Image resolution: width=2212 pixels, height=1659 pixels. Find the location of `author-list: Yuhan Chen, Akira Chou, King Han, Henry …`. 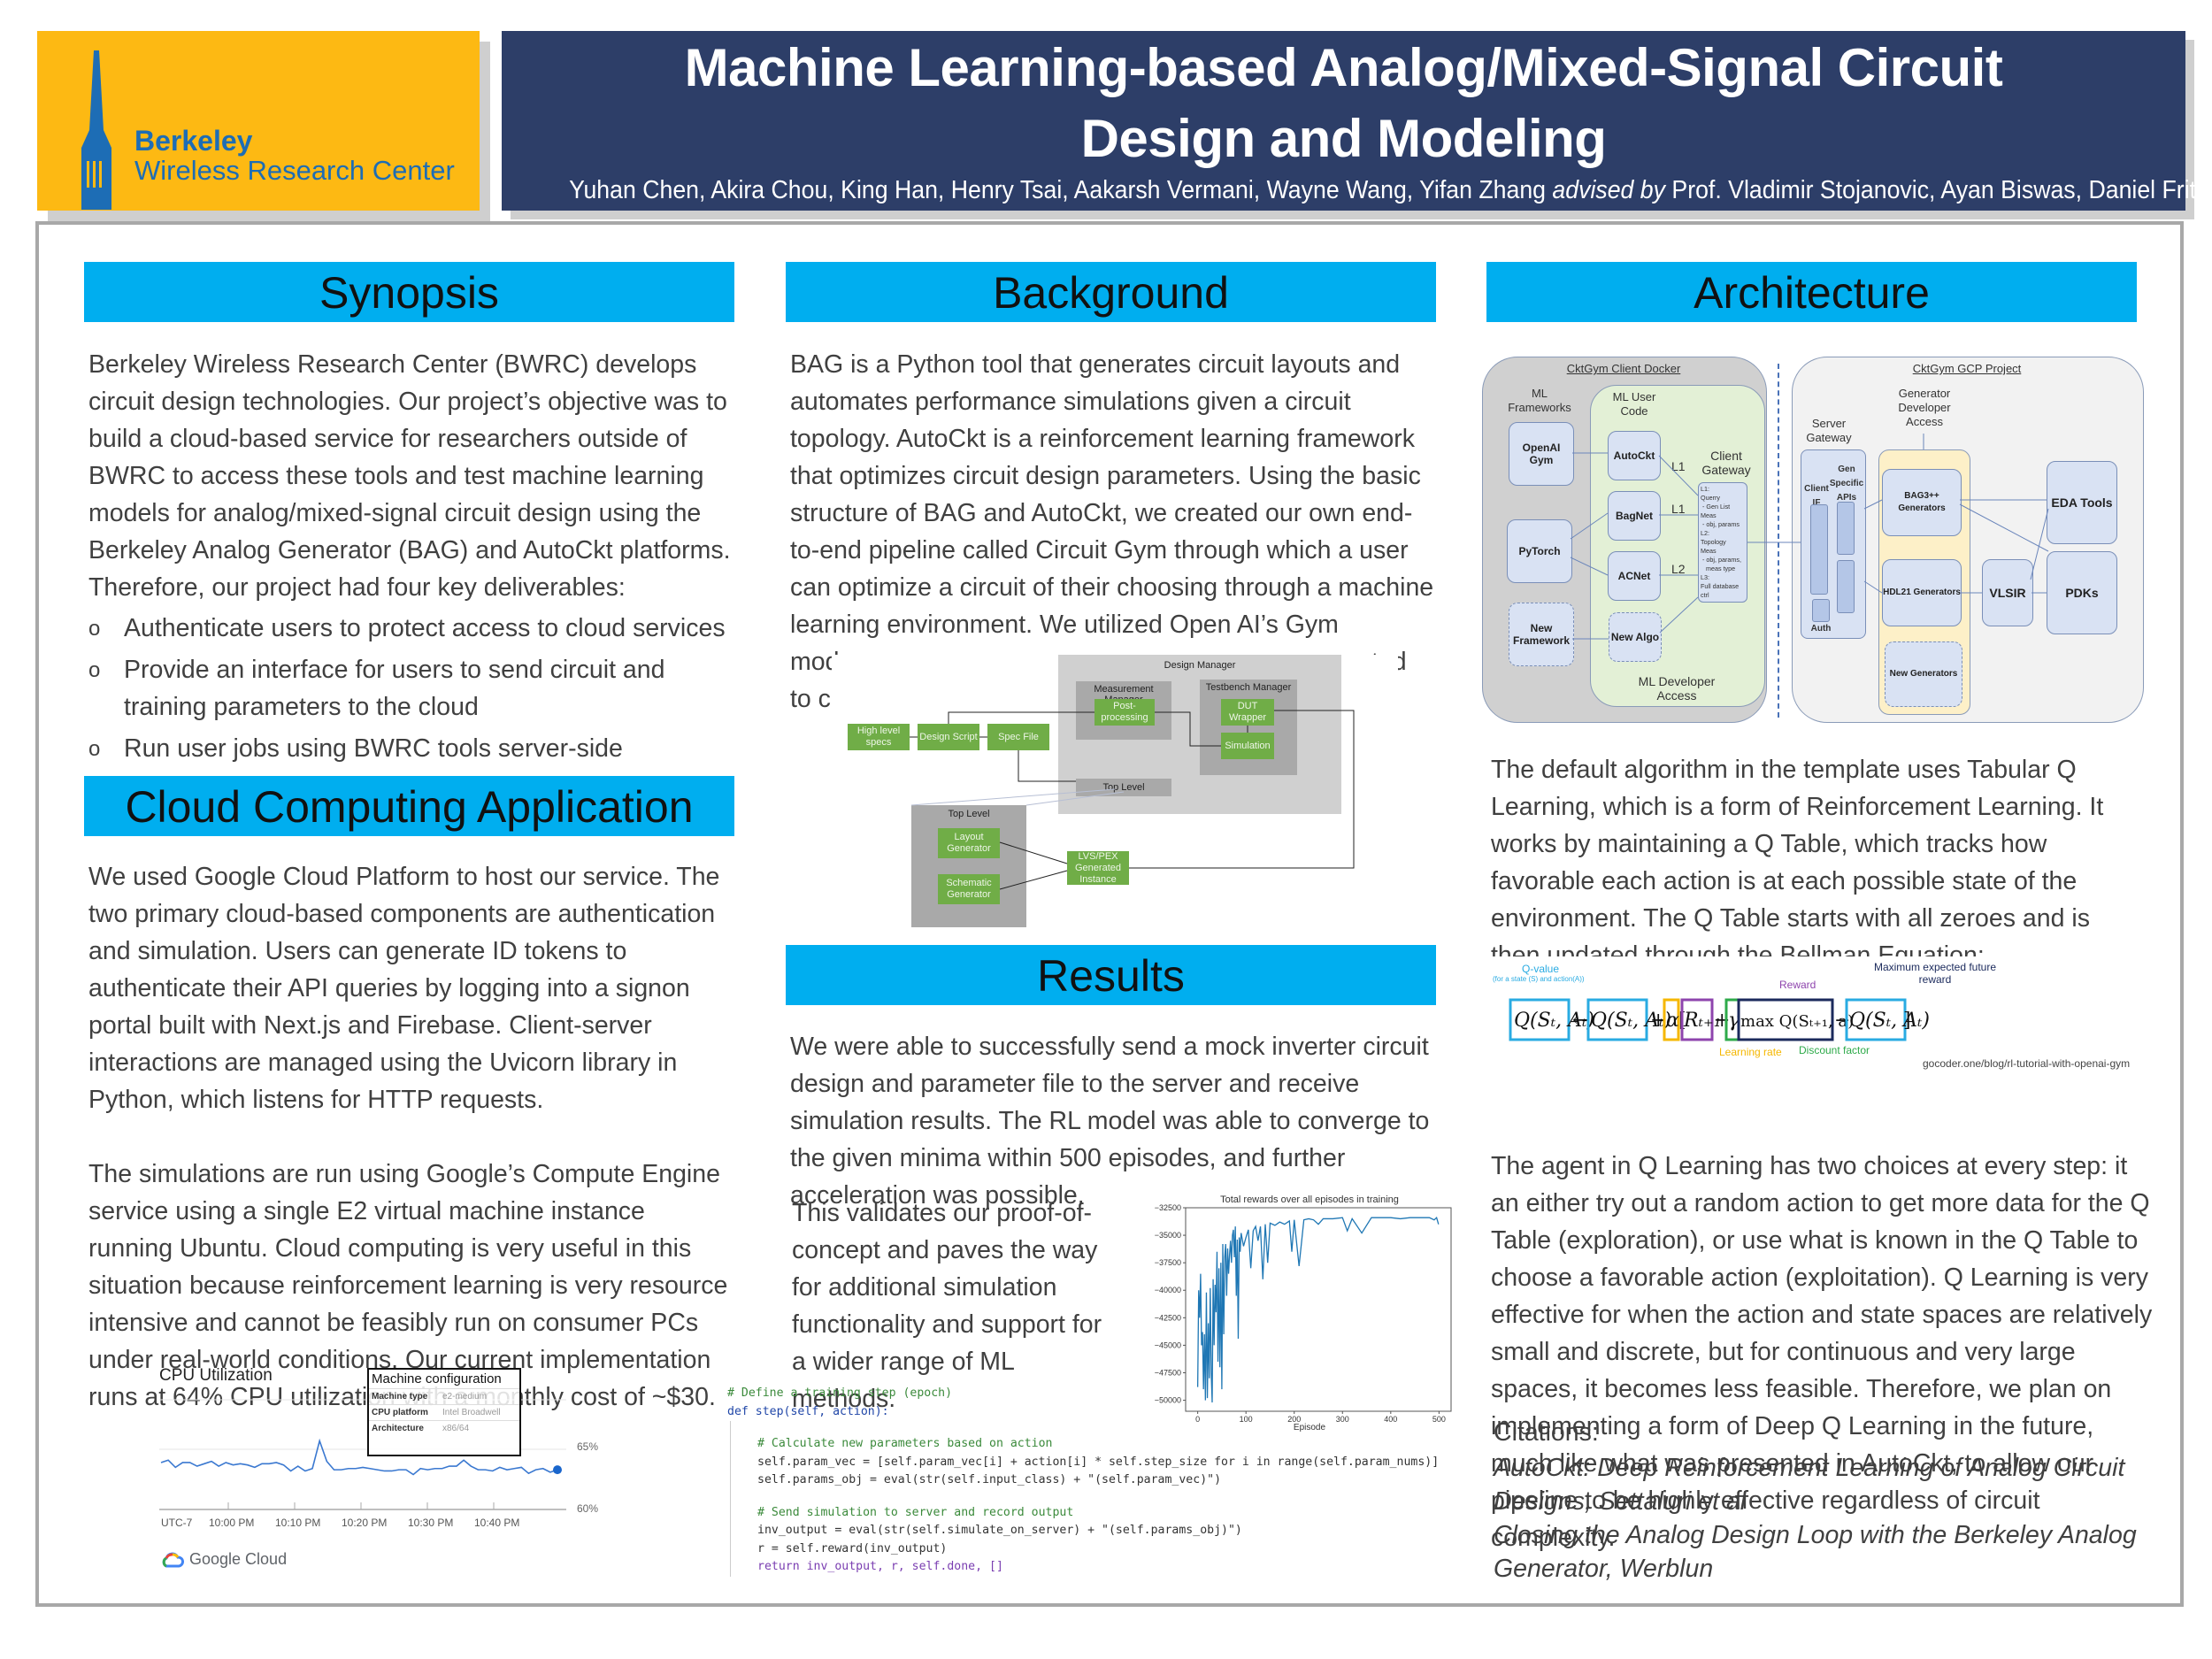

author-list: Yuhan Chen, Akira Chou, King Han, Henry … is located at coordinates (1391, 190).